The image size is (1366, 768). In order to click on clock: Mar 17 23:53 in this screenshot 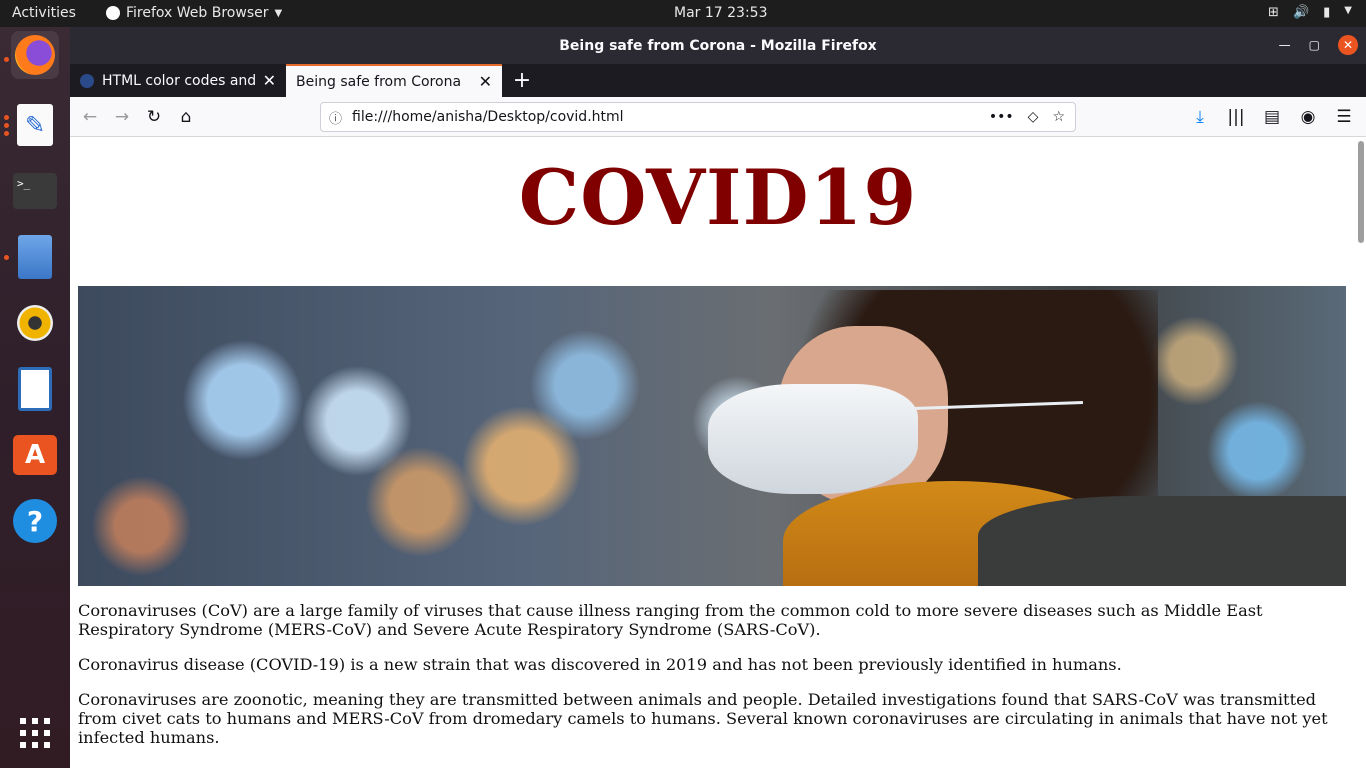, I will do `click(720, 13)`.